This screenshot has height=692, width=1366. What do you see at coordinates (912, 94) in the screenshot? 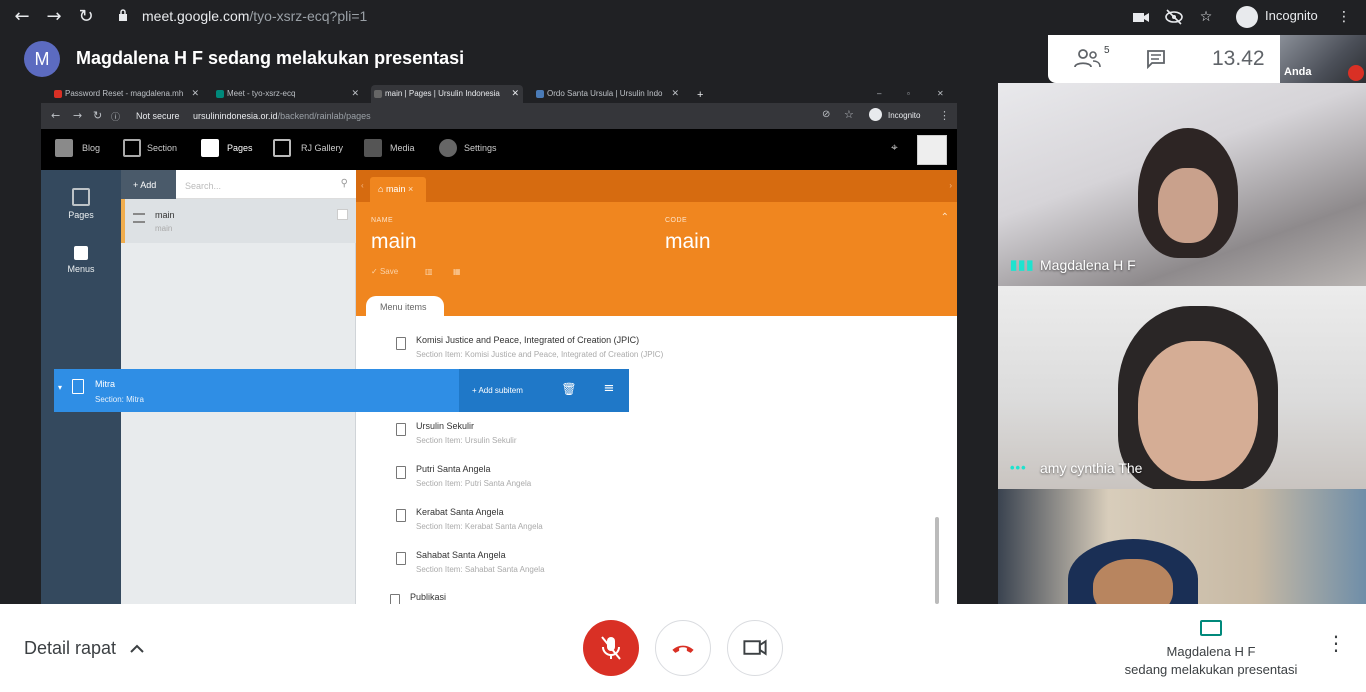
I see `restore-icon: ▫` at bounding box center [912, 94].